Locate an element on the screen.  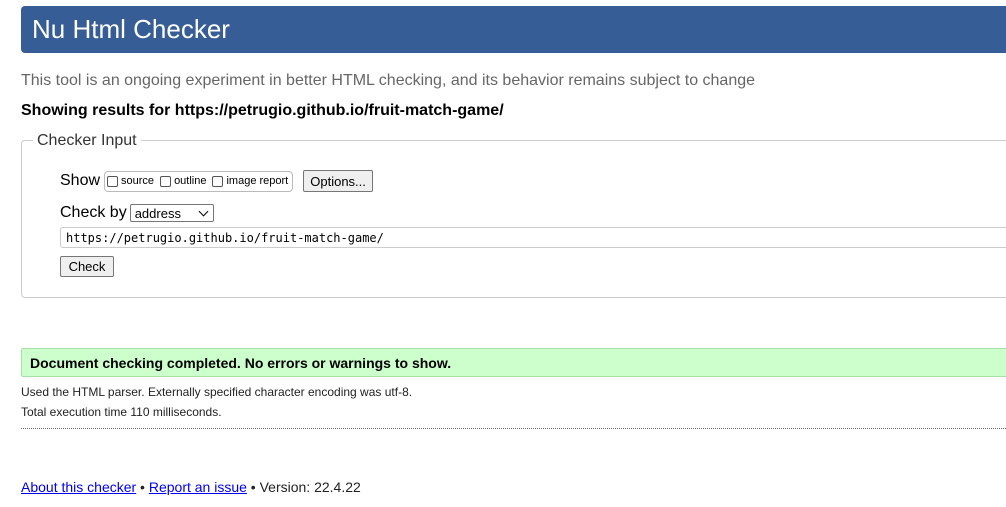
outline-option: outline is located at coordinates (183, 181).